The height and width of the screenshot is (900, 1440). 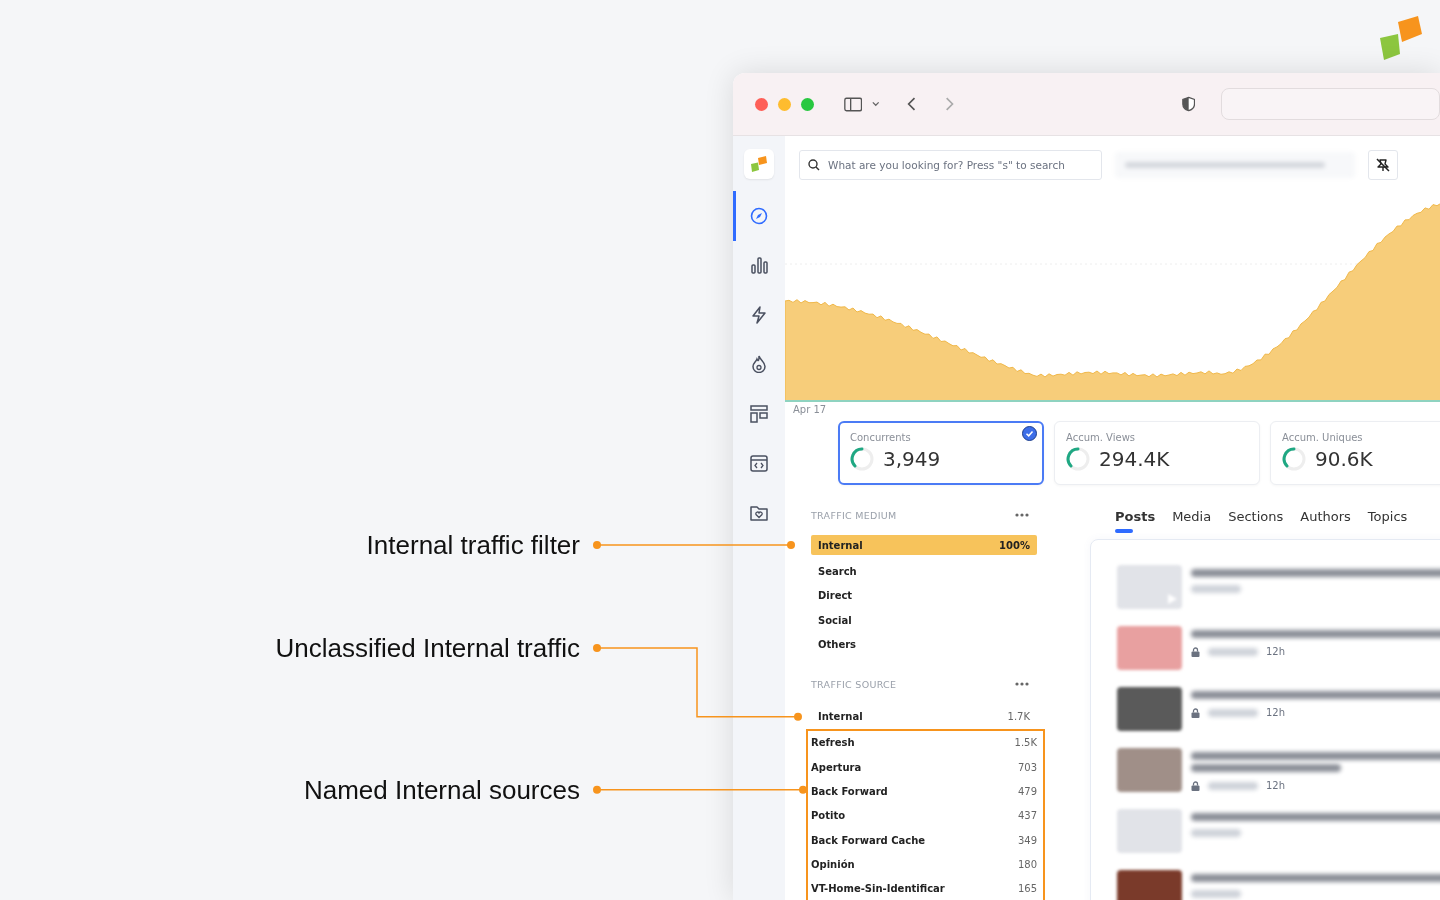 What do you see at coordinates (1192, 520) in the screenshot?
I see `tab: Media` at bounding box center [1192, 520].